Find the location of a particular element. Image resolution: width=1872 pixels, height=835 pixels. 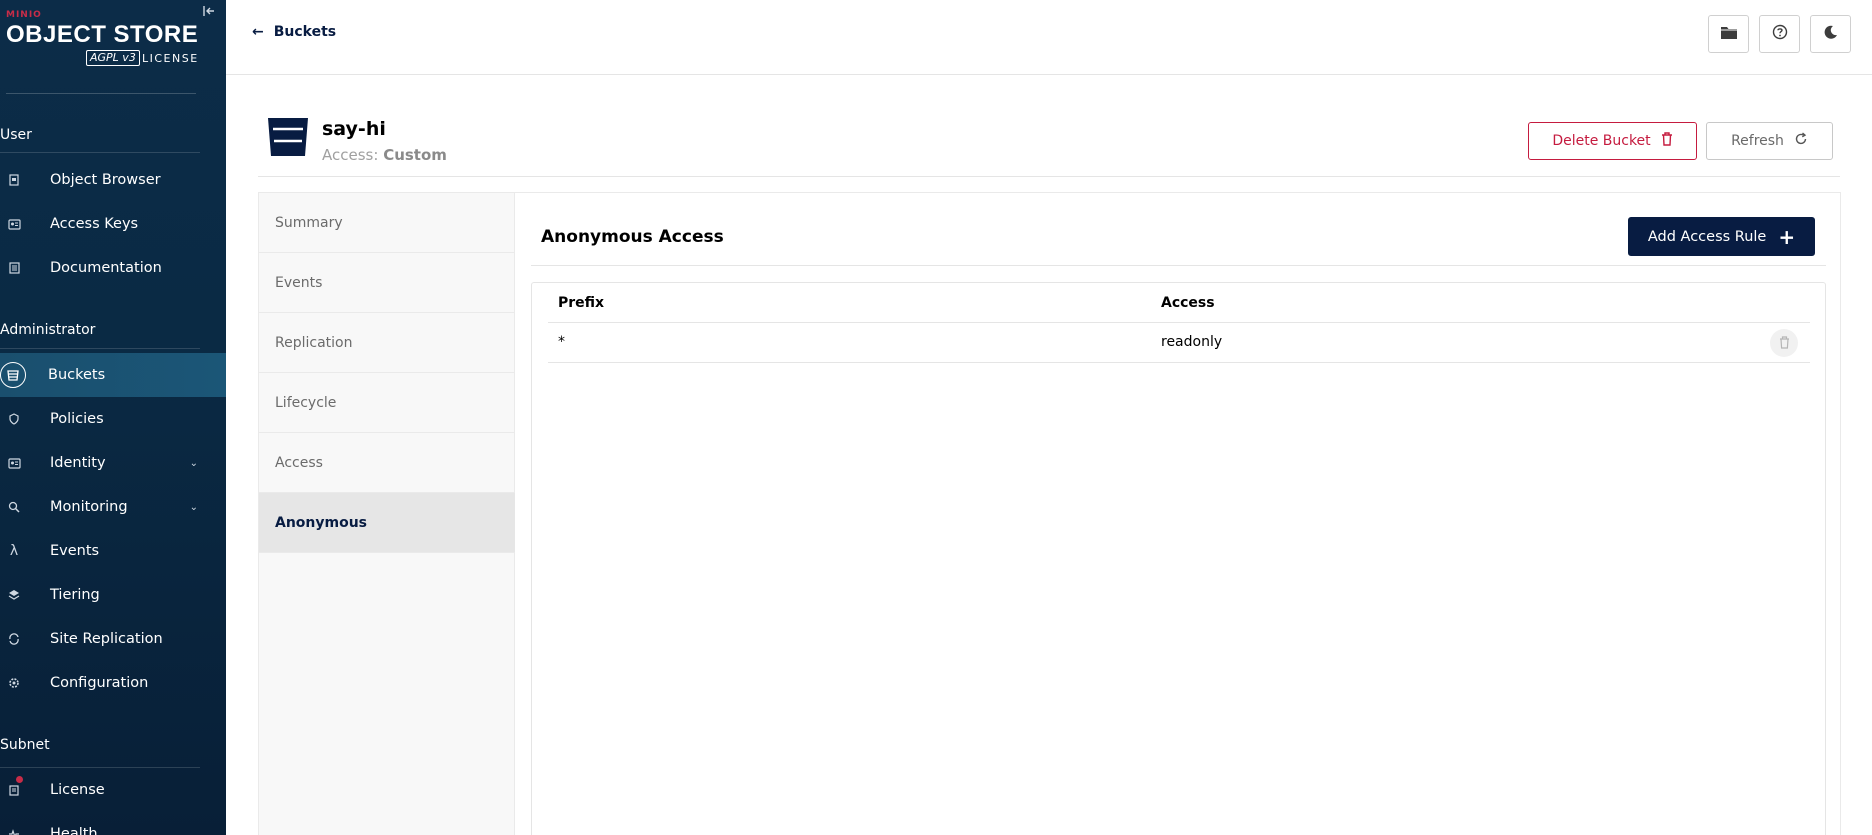

dark-mode-toggle is located at coordinates (1830, 34).